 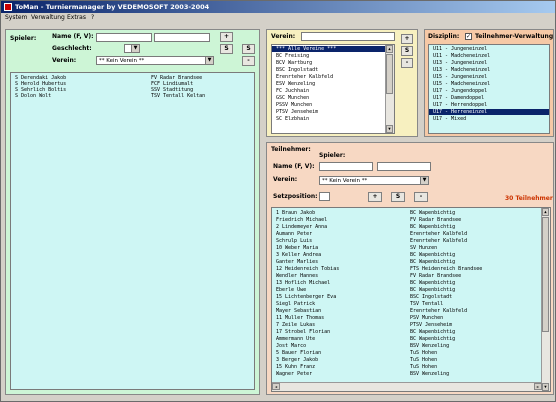 I want to click on menu-verwaltung: Verwaltung, so click(x=48, y=17).